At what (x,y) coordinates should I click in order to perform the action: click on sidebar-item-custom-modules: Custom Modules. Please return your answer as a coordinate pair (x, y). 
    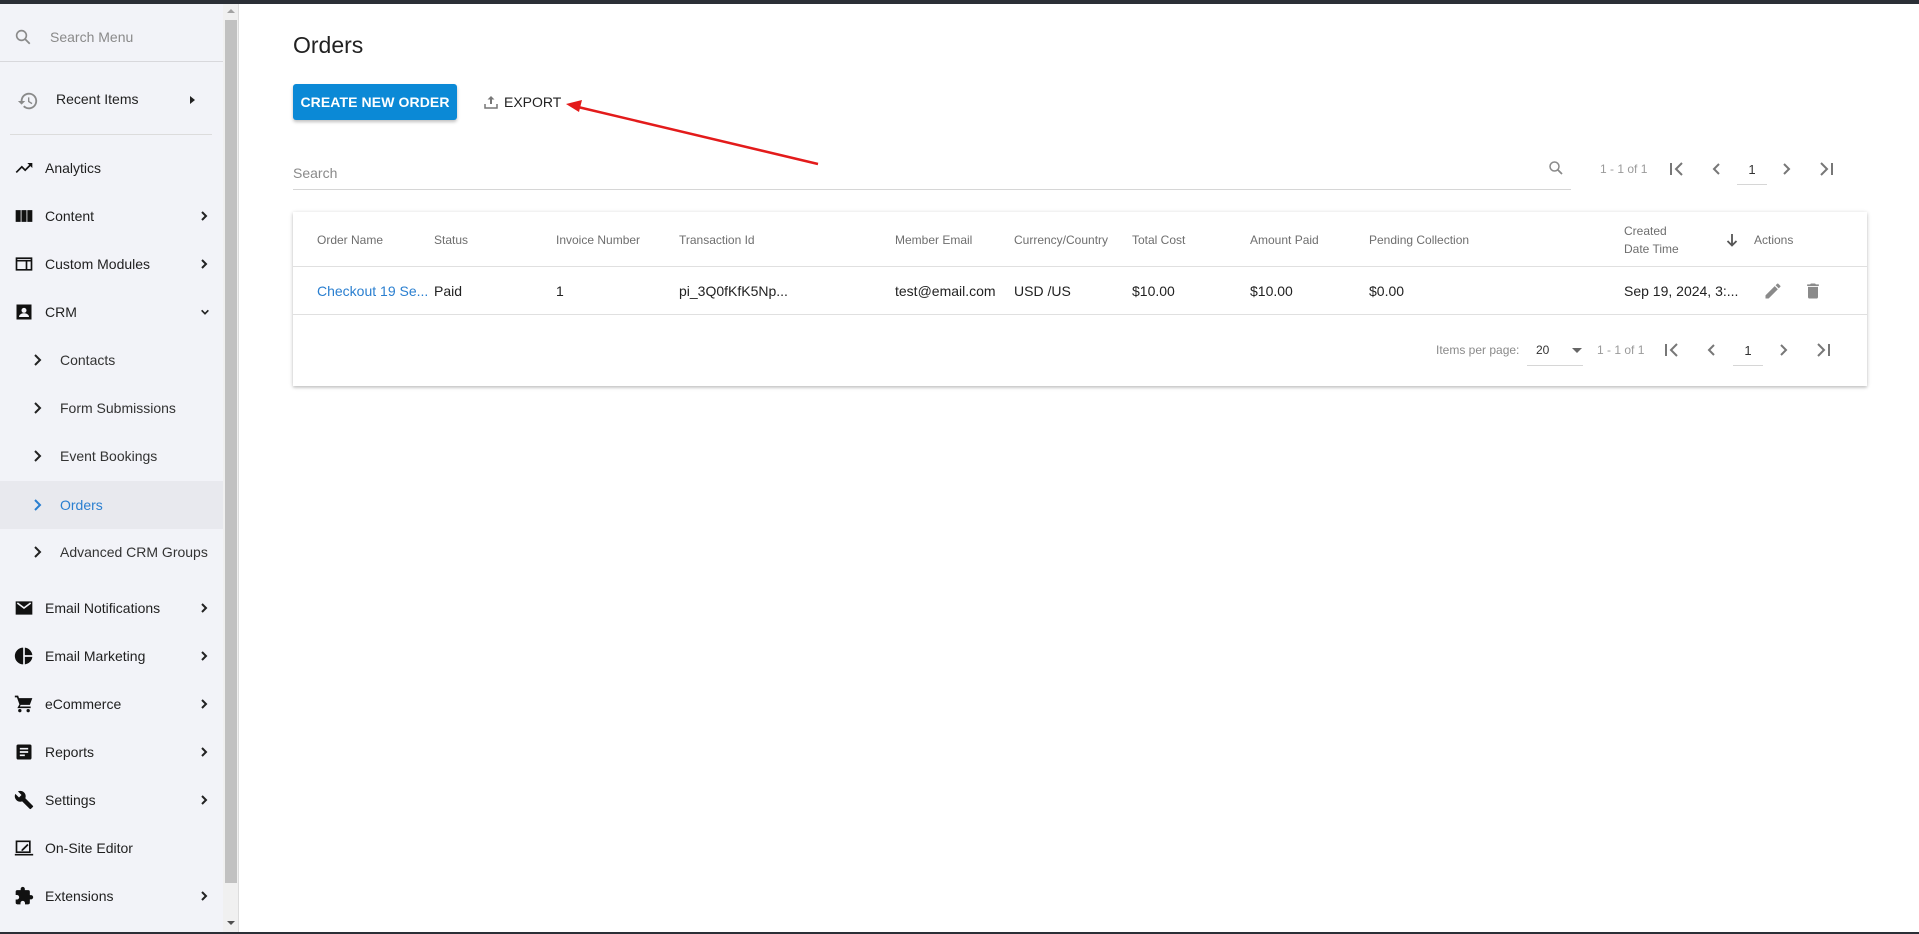
    Looking at the image, I should click on (111, 264).